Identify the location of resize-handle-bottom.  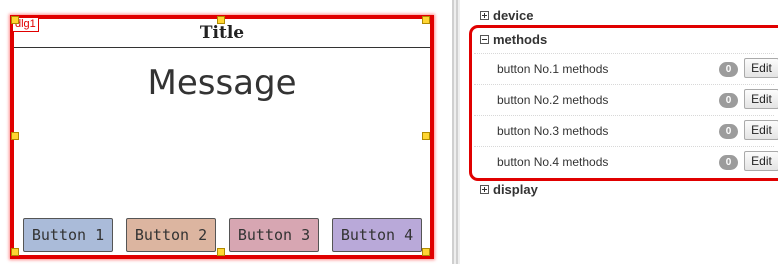
(221, 252).